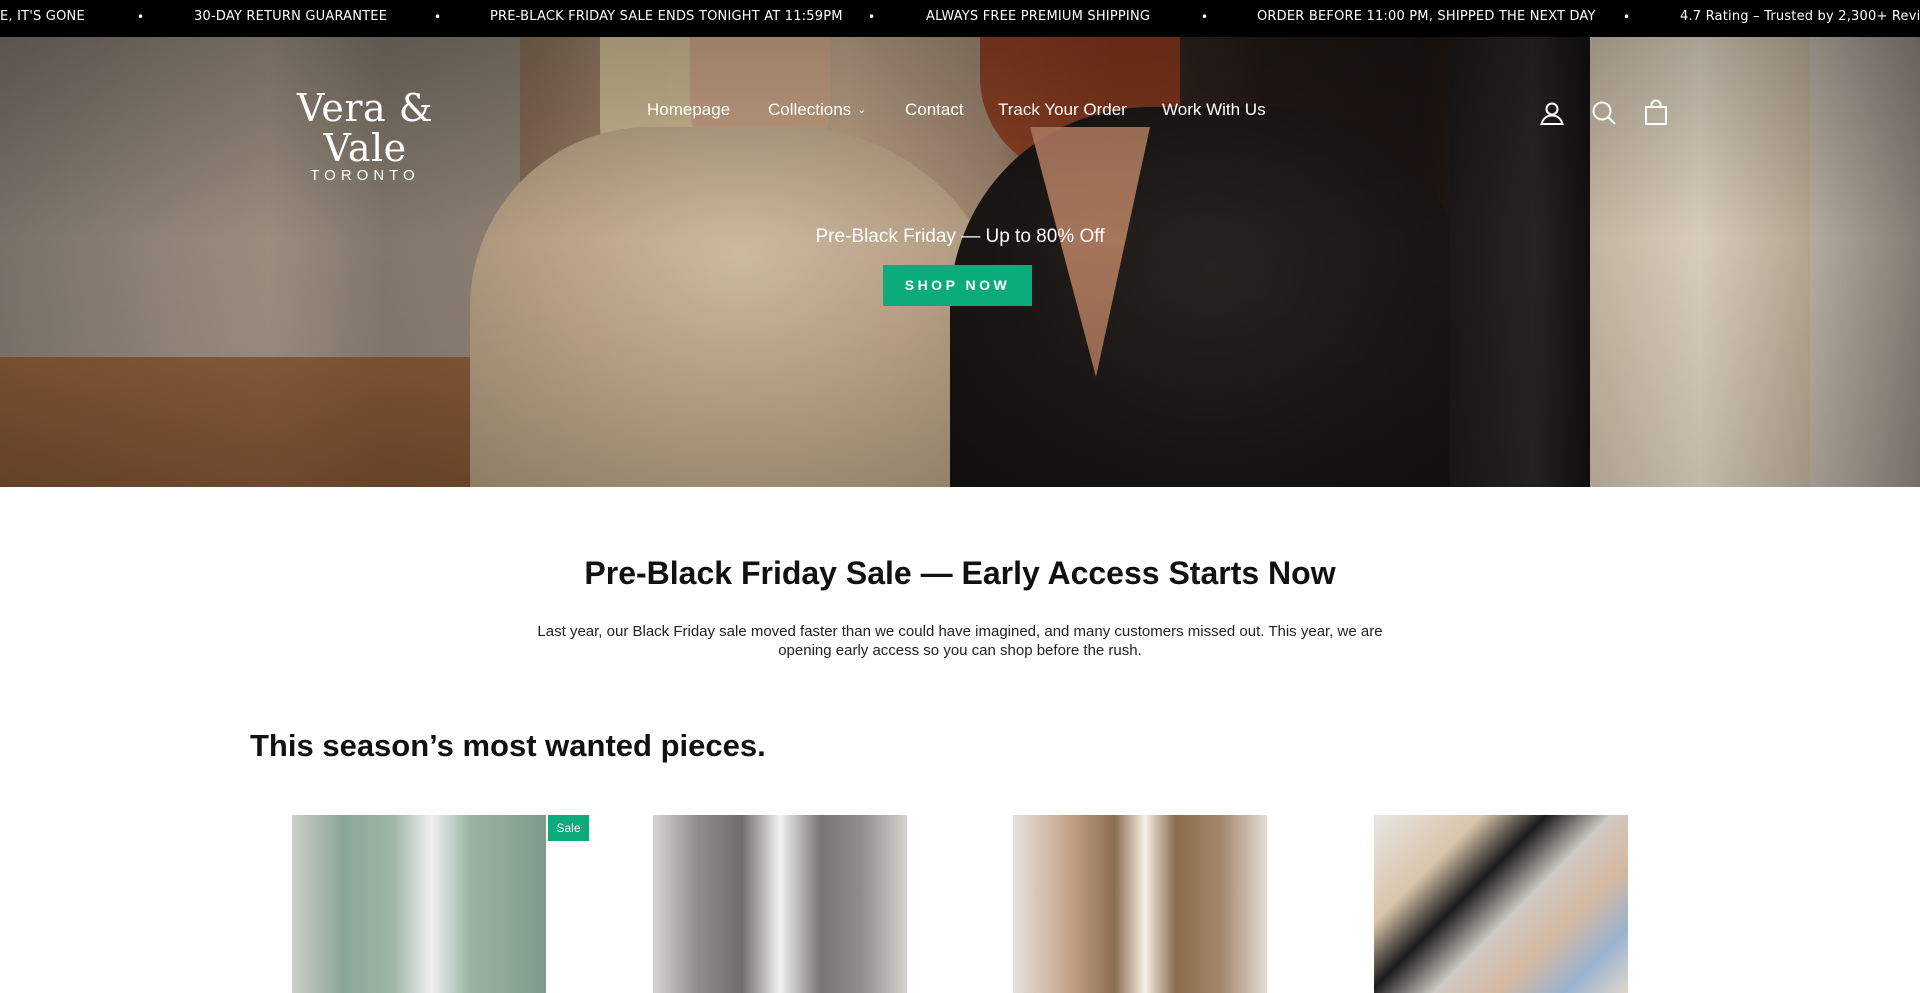  What do you see at coordinates (1038, 16) in the screenshot?
I see `announcement-item: ALWAYS FREE PREMIUM SHIPPING` at bounding box center [1038, 16].